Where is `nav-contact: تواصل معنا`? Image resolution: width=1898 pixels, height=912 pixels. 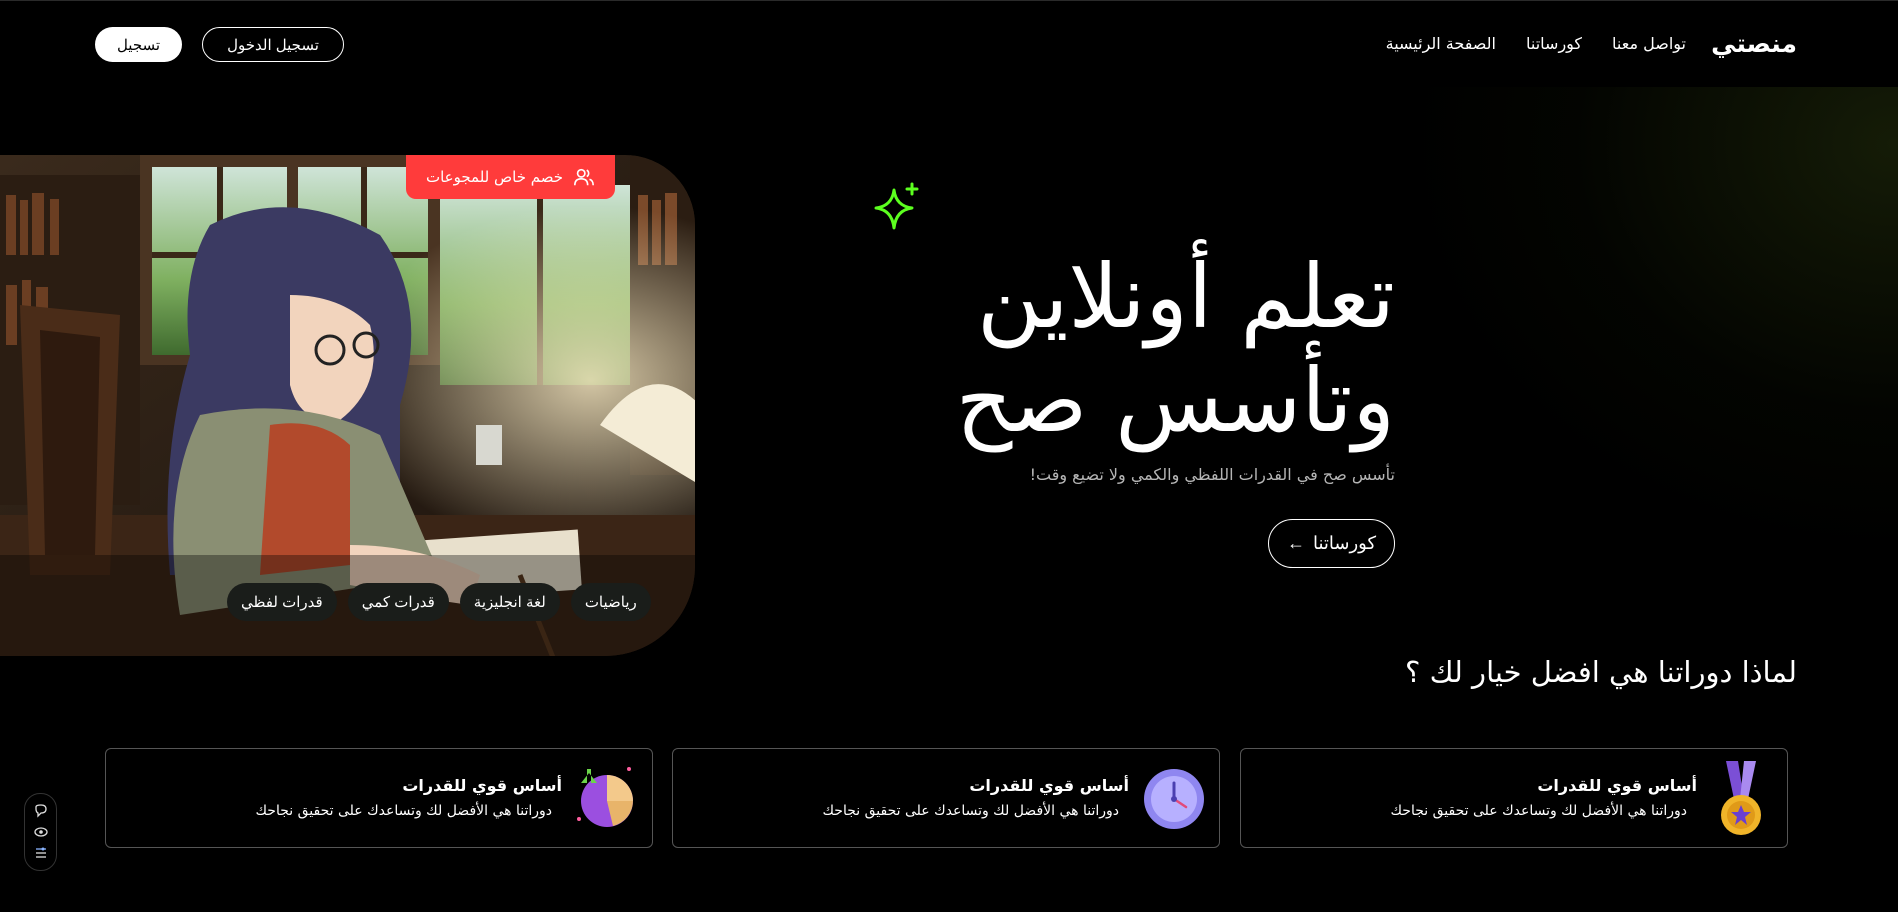
nav-contact: تواصل معنا is located at coordinates (1649, 43).